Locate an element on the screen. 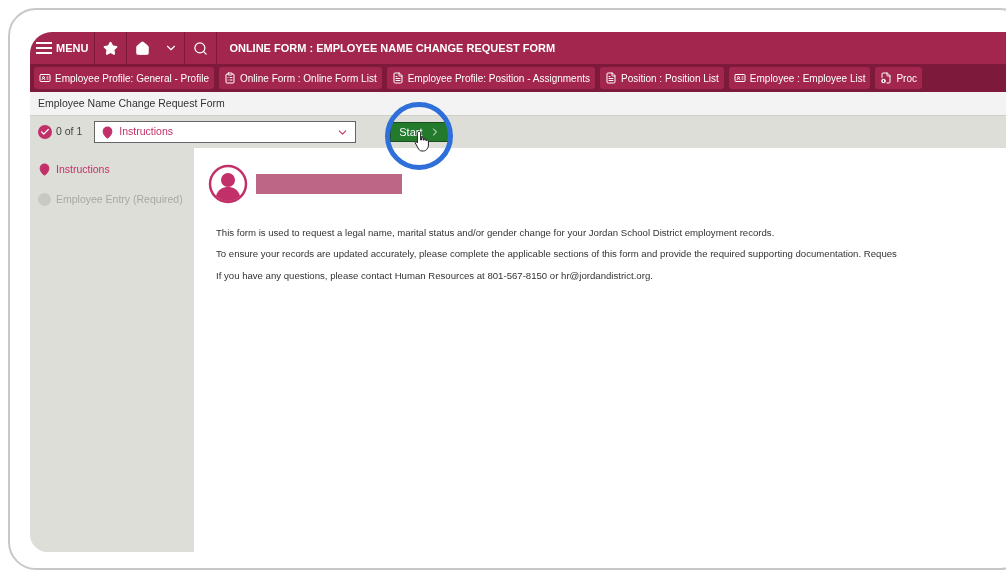  breadcrumb-text: Employee Name Change Request Form is located at coordinates (131, 103).